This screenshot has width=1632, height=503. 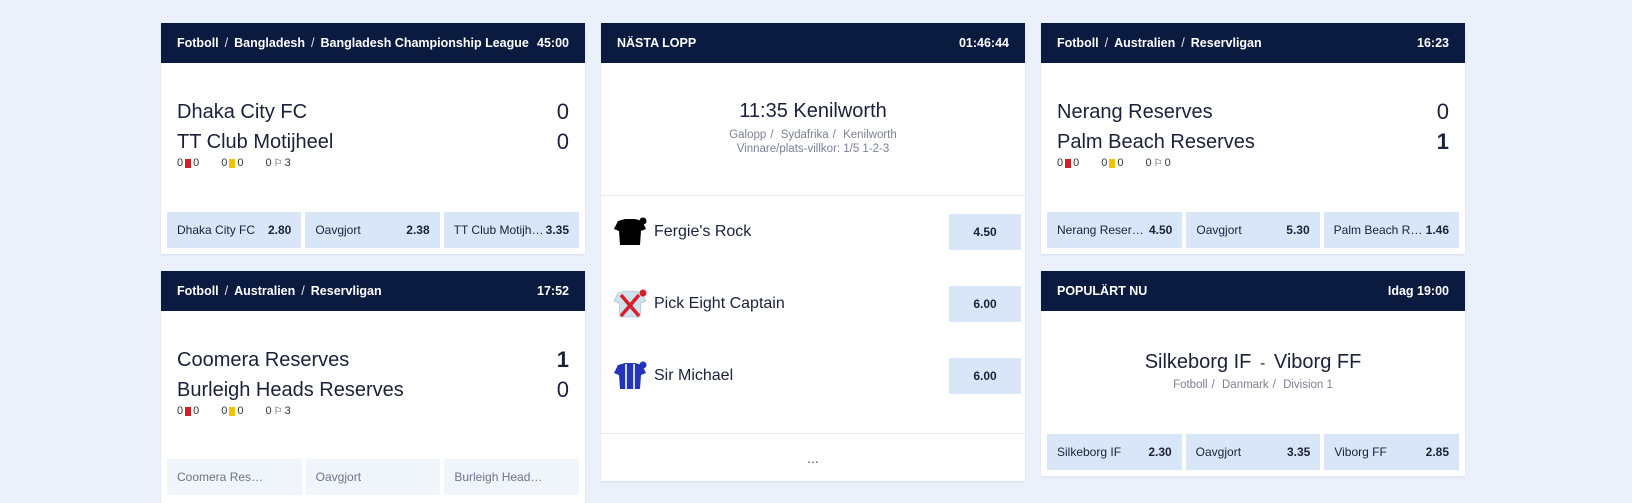 I want to click on breadcrumb-league: Bangladesh Championship League, so click(x=424, y=43).